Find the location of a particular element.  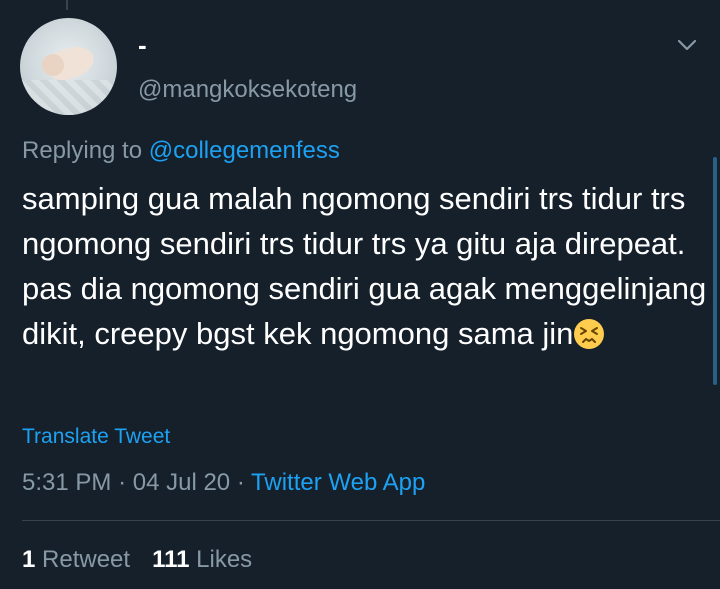

retweets-count: 1 is located at coordinates (29, 559).